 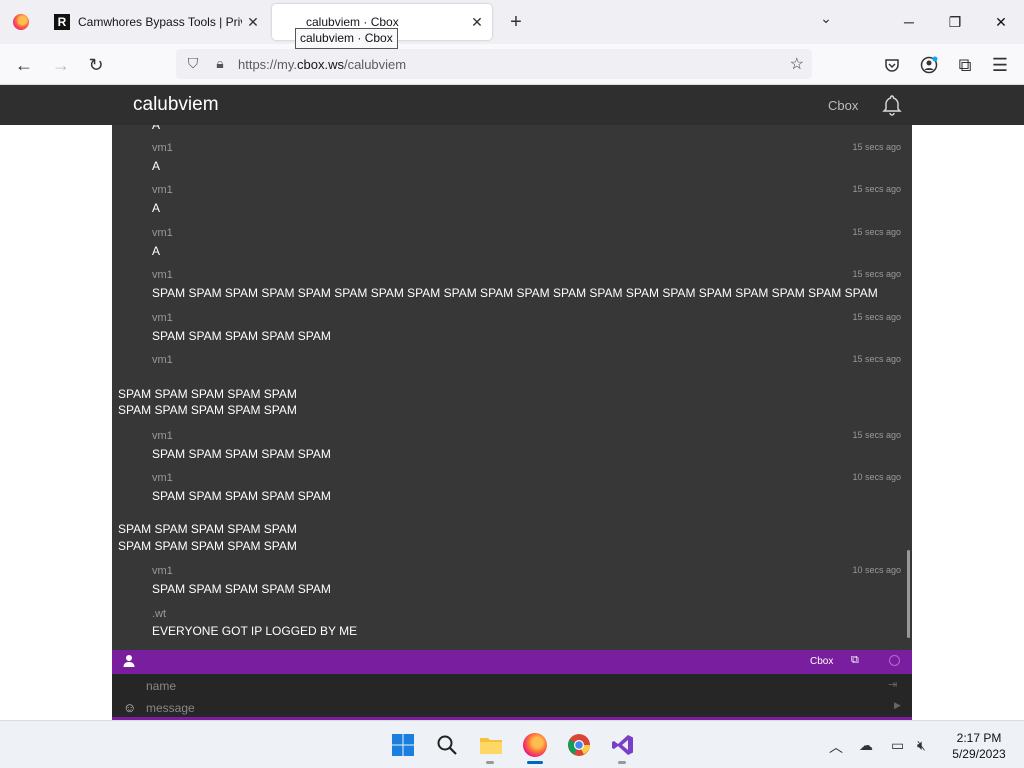 I want to click on refresh-icon, so click(x=894, y=660).